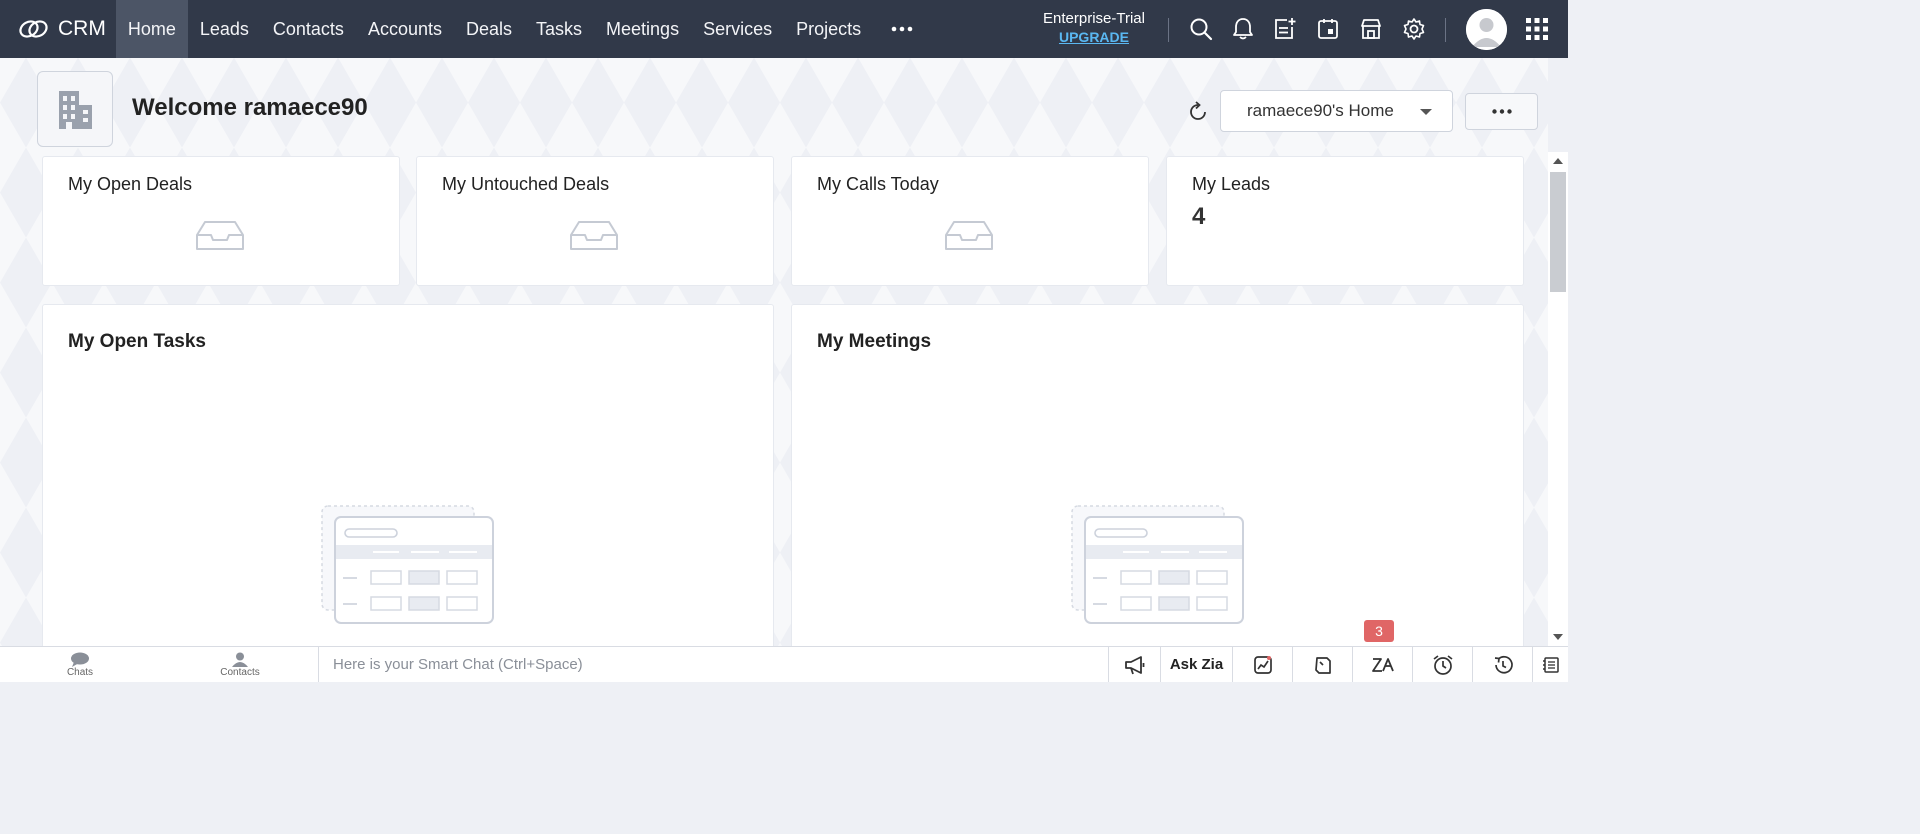 The width and height of the screenshot is (1920, 834). What do you see at coordinates (713, 664) in the screenshot?
I see `smart-chat-input: Here is your Smart Chat (Ctrl+Space)` at bounding box center [713, 664].